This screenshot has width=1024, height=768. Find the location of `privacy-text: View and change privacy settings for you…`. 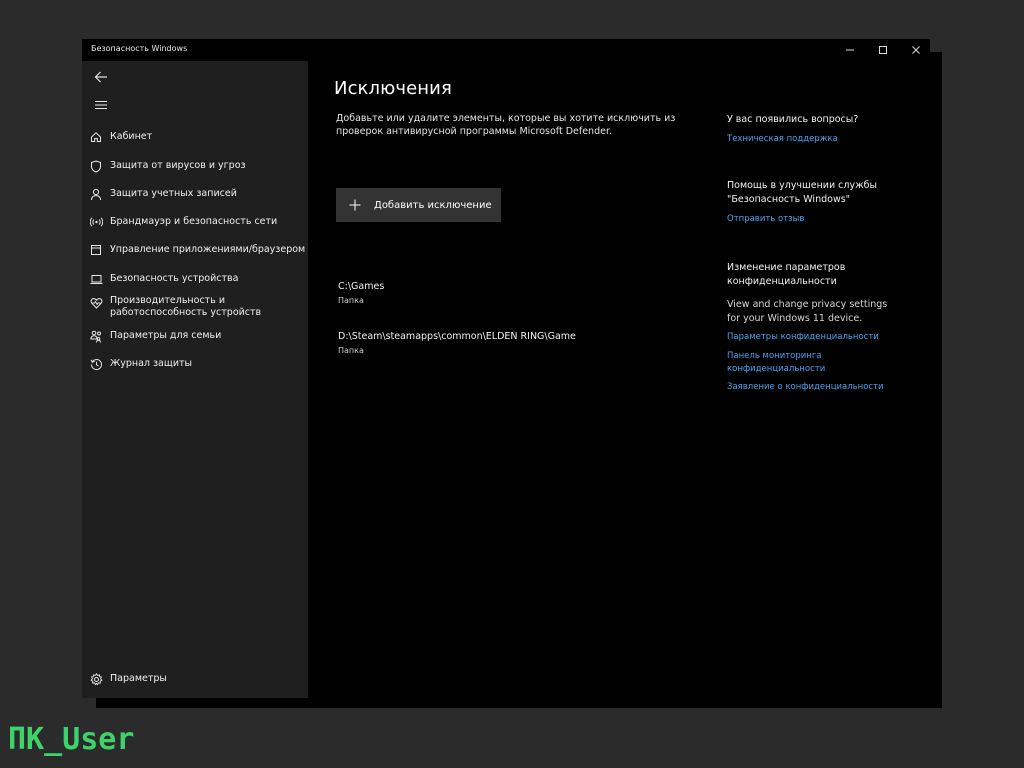

privacy-text: View and change privacy settings for you… is located at coordinates (807, 311).